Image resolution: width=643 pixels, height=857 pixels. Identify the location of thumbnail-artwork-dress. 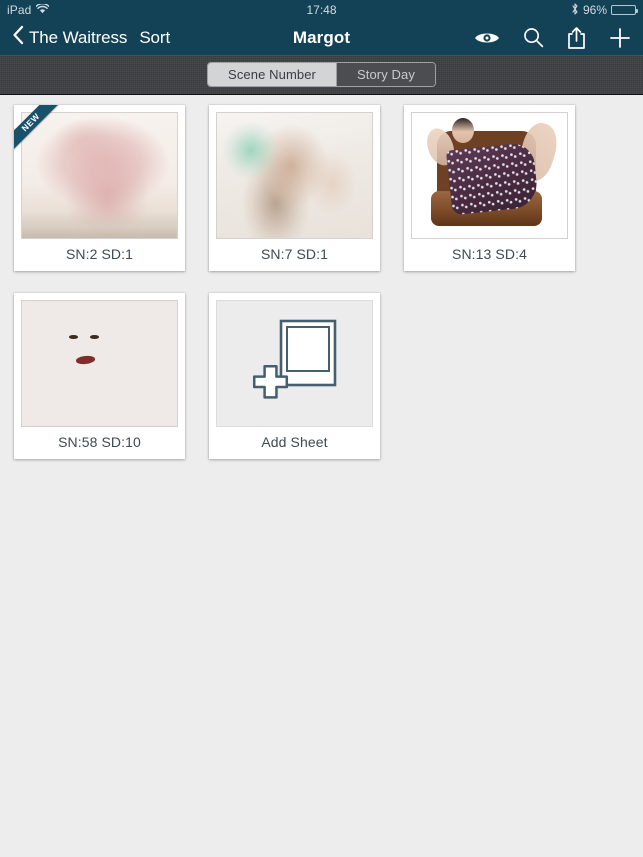
(99, 175).